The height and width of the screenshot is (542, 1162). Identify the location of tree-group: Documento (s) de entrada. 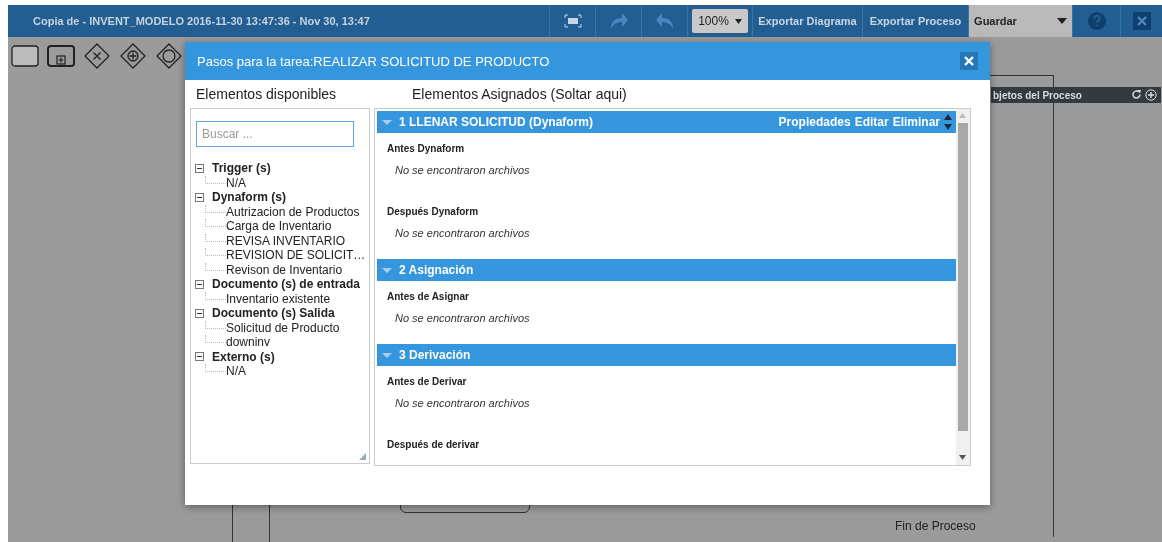
(286, 284).